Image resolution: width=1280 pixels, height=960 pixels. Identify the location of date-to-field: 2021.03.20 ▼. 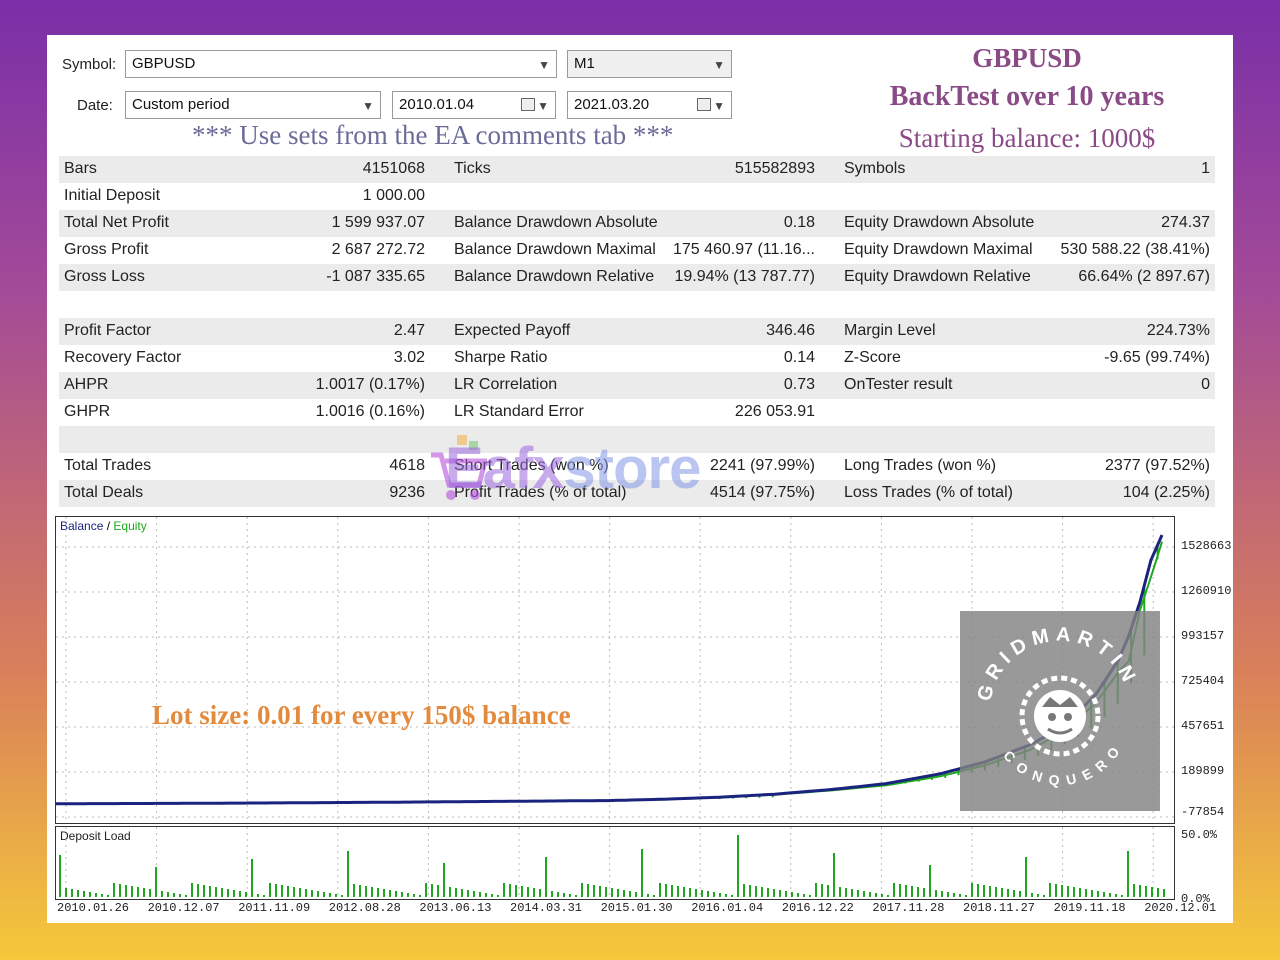
(649, 105).